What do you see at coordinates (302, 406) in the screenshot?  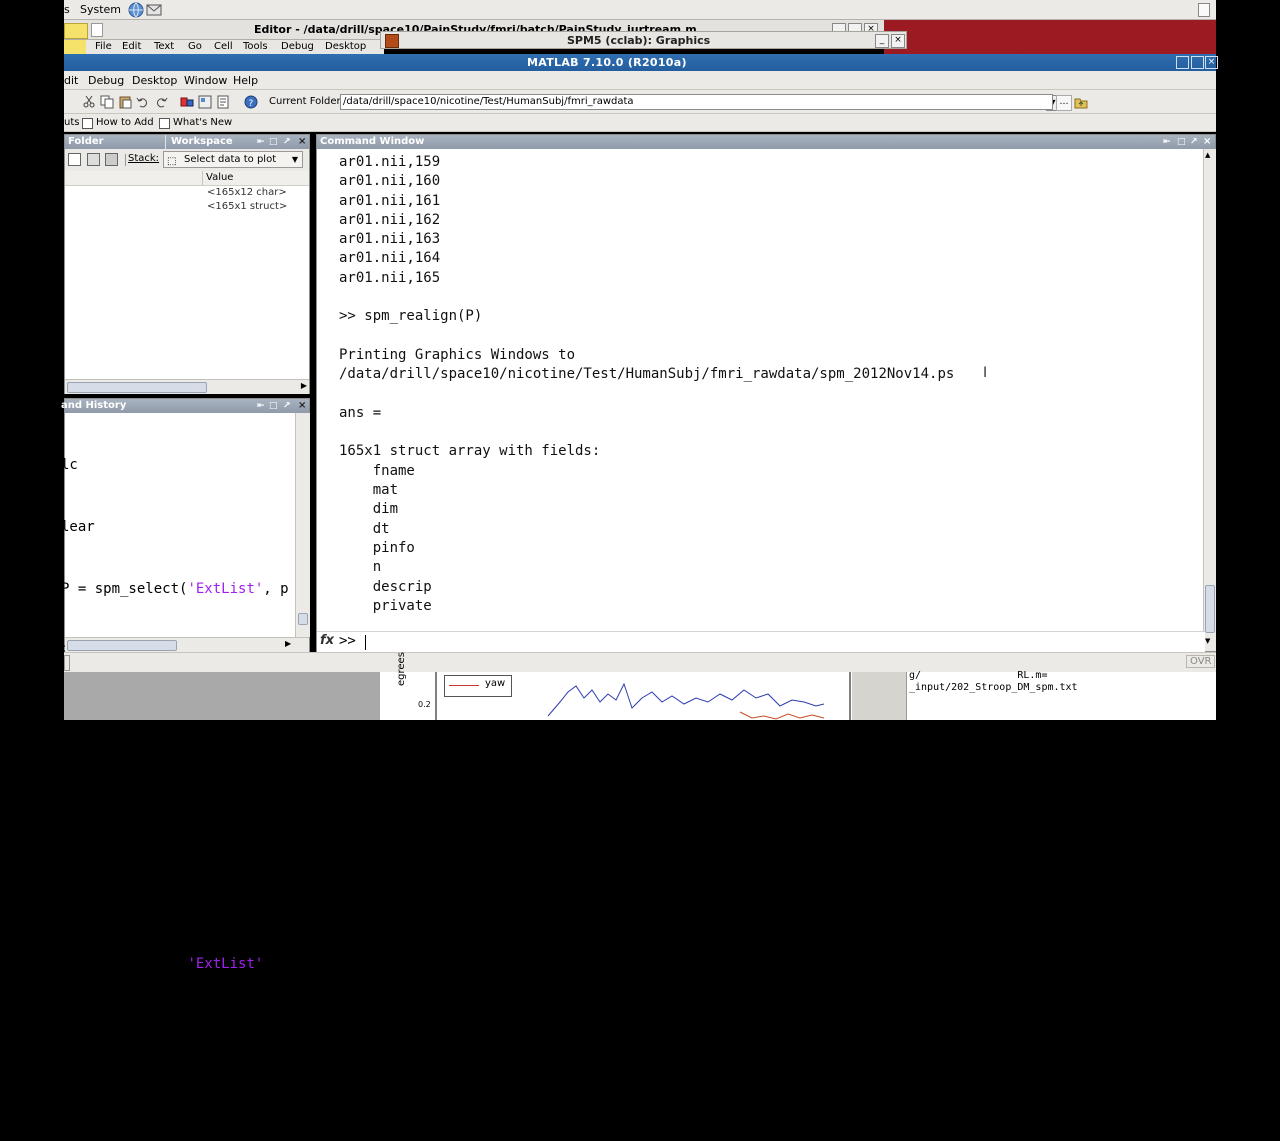 I see `history-close-icon: ×` at bounding box center [302, 406].